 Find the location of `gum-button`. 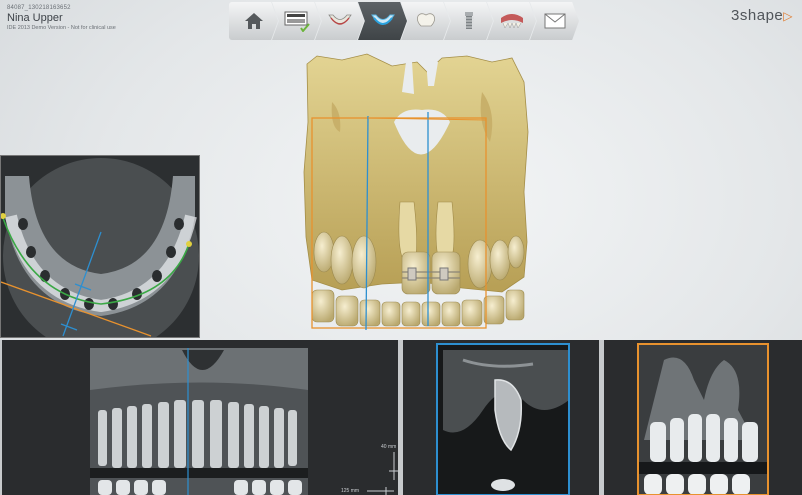

gum-button is located at coordinates (511, 21).